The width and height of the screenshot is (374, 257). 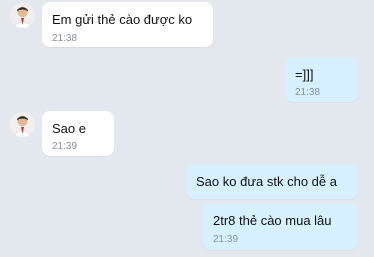 I want to click on message-text: =]]], so click(x=304, y=74).